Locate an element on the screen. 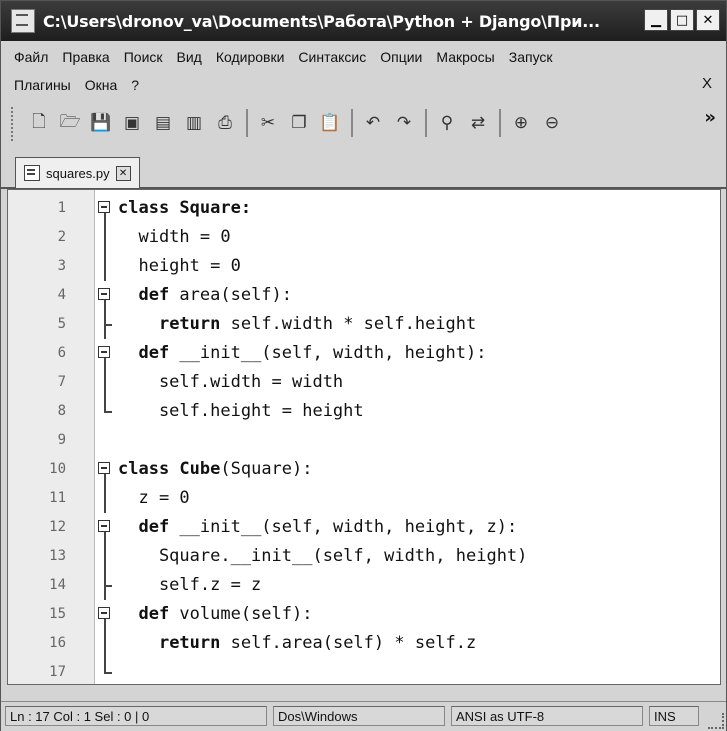  copy-icon: ❐ is located at coordinates (299, 123).